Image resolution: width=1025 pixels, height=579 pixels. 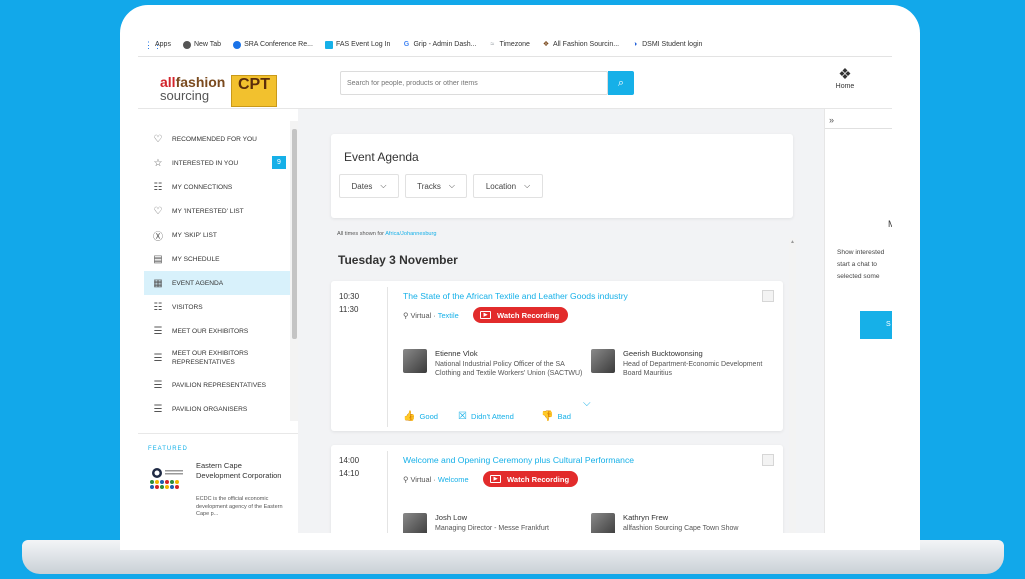 I want to click on sidebar-item-interested-in-you: ☆ Interested in you 9, so click(x=217, y=163).